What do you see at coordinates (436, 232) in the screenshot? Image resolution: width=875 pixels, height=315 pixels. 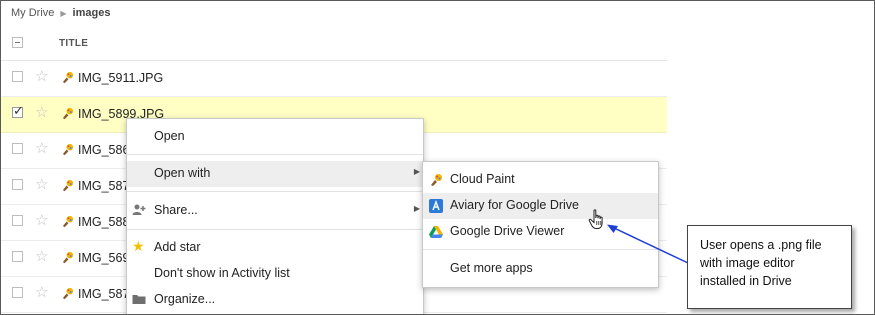 I see `google-drive-icon` at bounding box center [436, 232].